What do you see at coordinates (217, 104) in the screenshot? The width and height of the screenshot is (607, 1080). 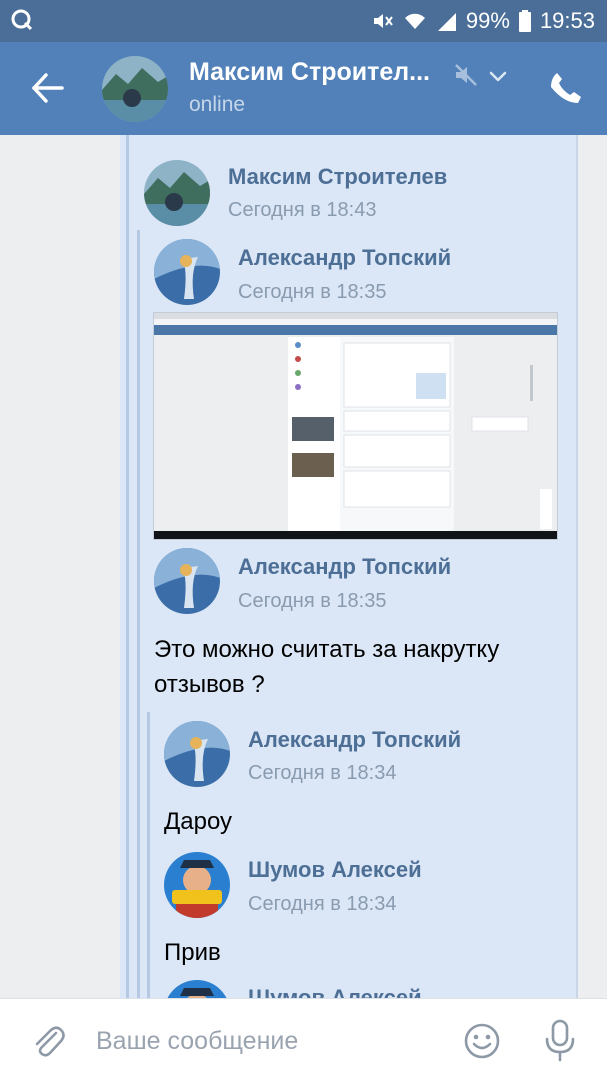 I see `online-status: online` at bounding box center [217, 104].